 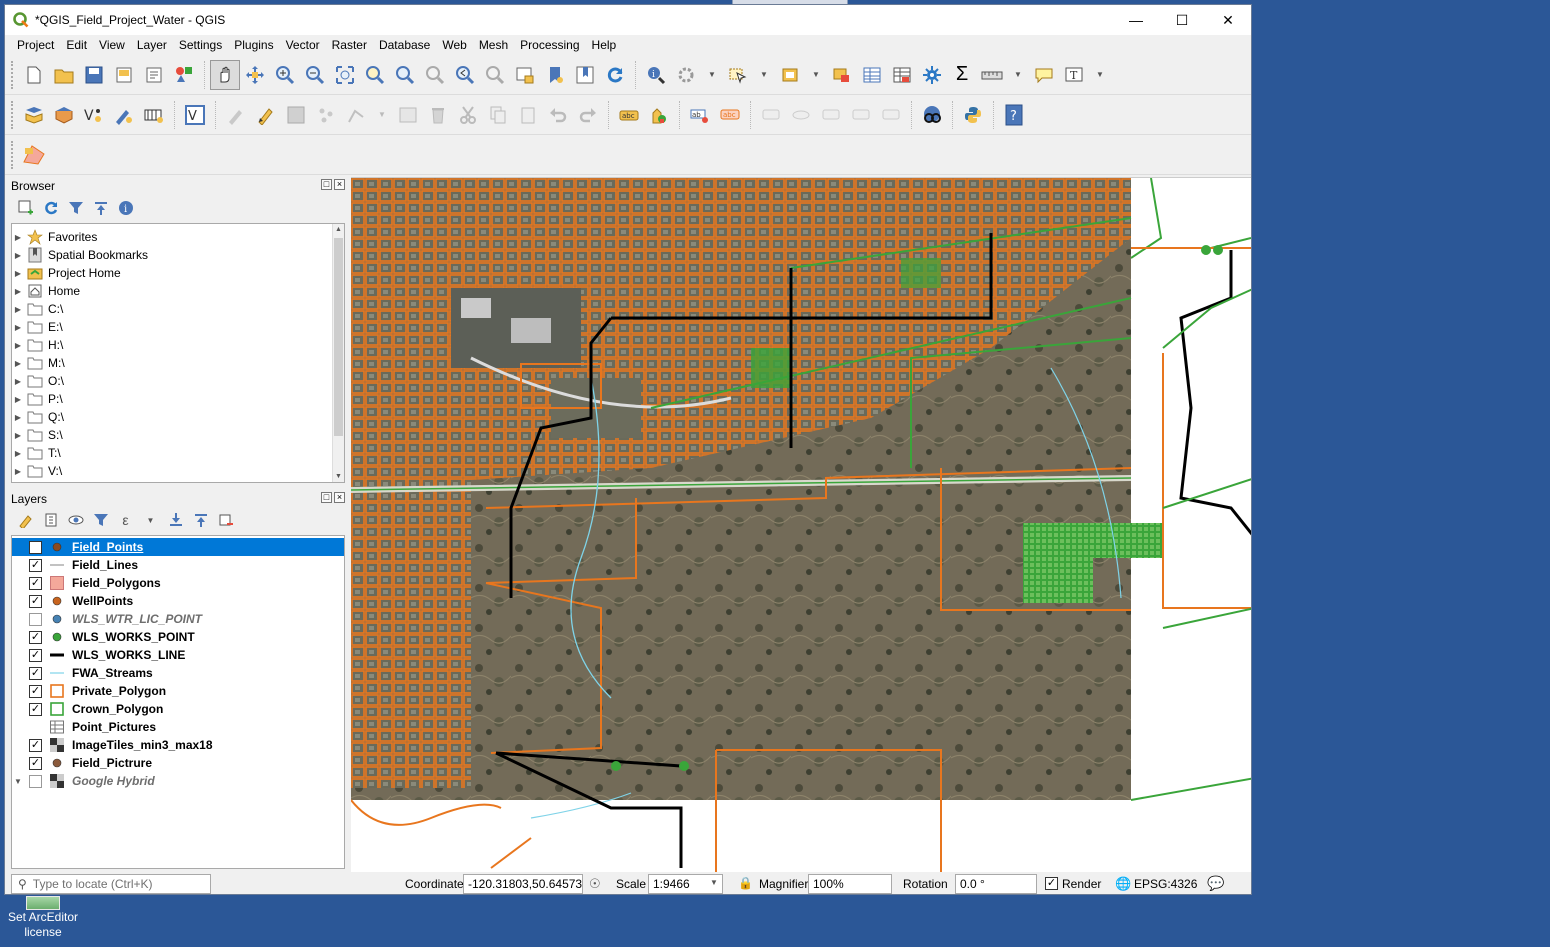 What do you see at coordinates (558, 115) in the screenshot?
I see `undo-icon` at bounding box center [558, 115].